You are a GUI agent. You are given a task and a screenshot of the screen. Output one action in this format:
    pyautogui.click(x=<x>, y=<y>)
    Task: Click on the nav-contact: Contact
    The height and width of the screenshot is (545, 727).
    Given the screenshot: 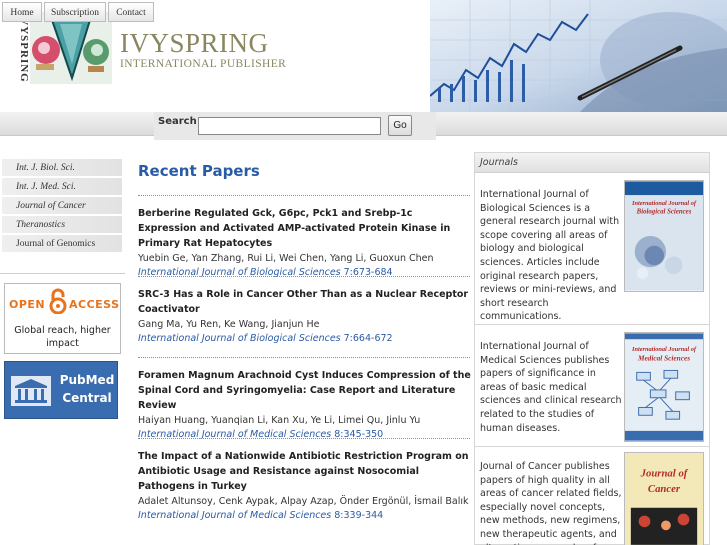 What is the action you would take?
    pyautogui.click(x=131, y=12)
    